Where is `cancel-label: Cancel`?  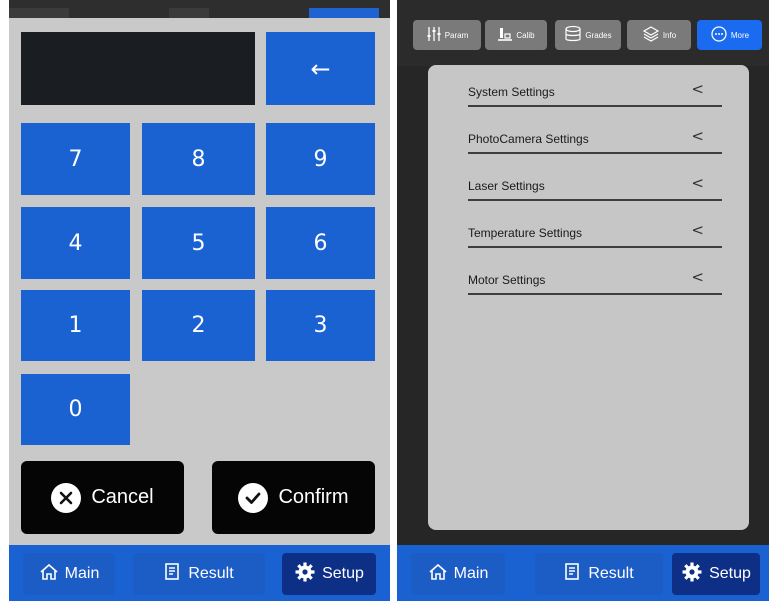
cancel-label: Cancel is located at coordinates (122, 497).